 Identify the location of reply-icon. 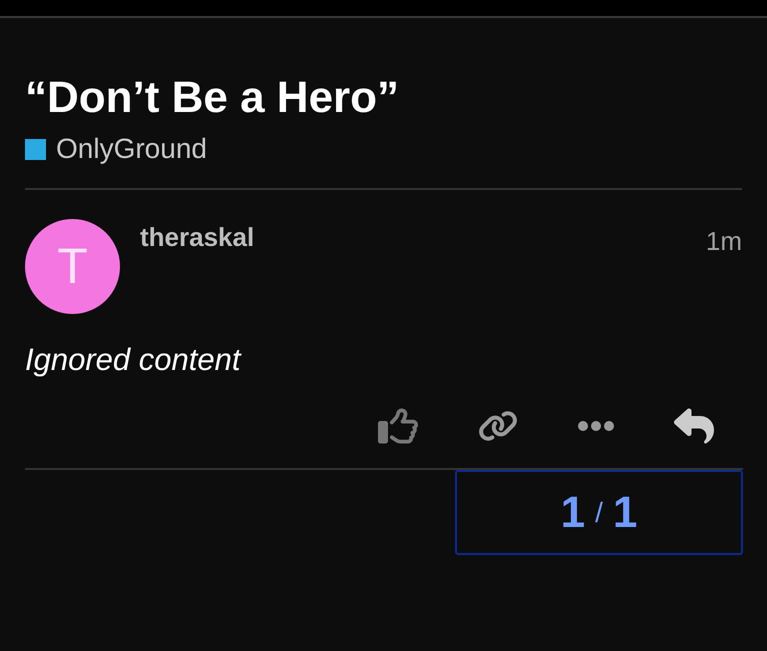
(694, 426).